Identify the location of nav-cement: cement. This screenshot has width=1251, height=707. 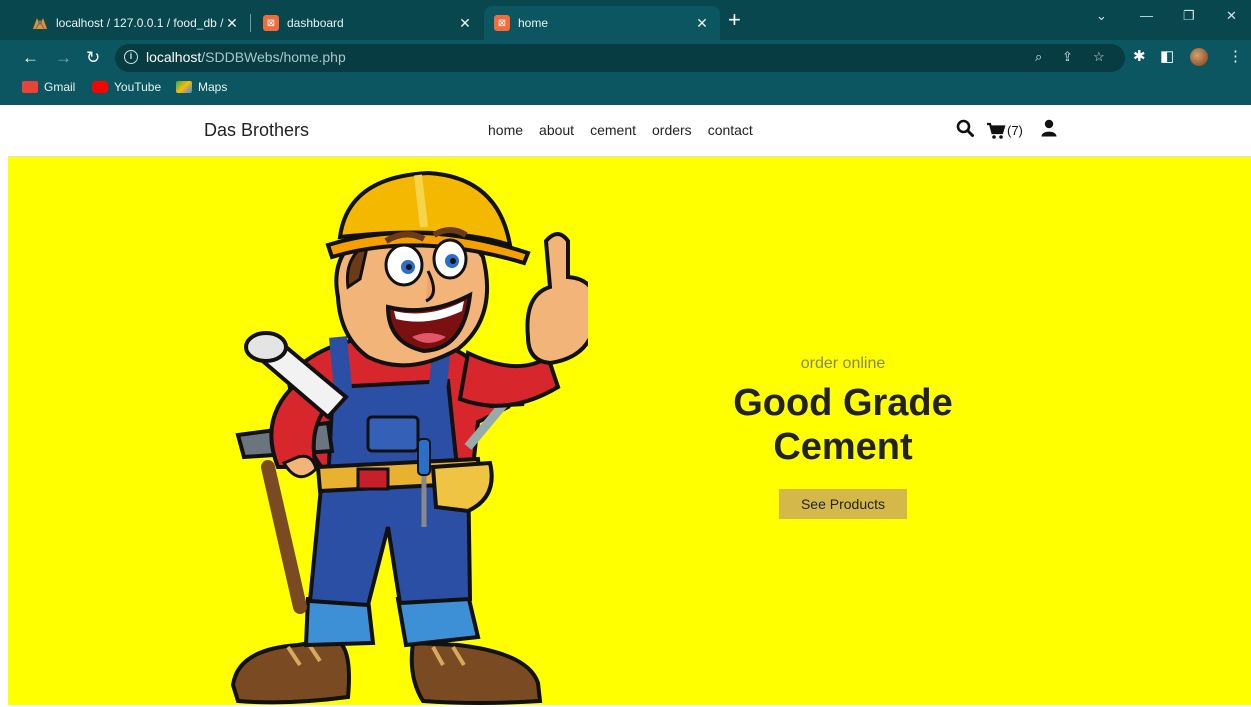
(613, 130).